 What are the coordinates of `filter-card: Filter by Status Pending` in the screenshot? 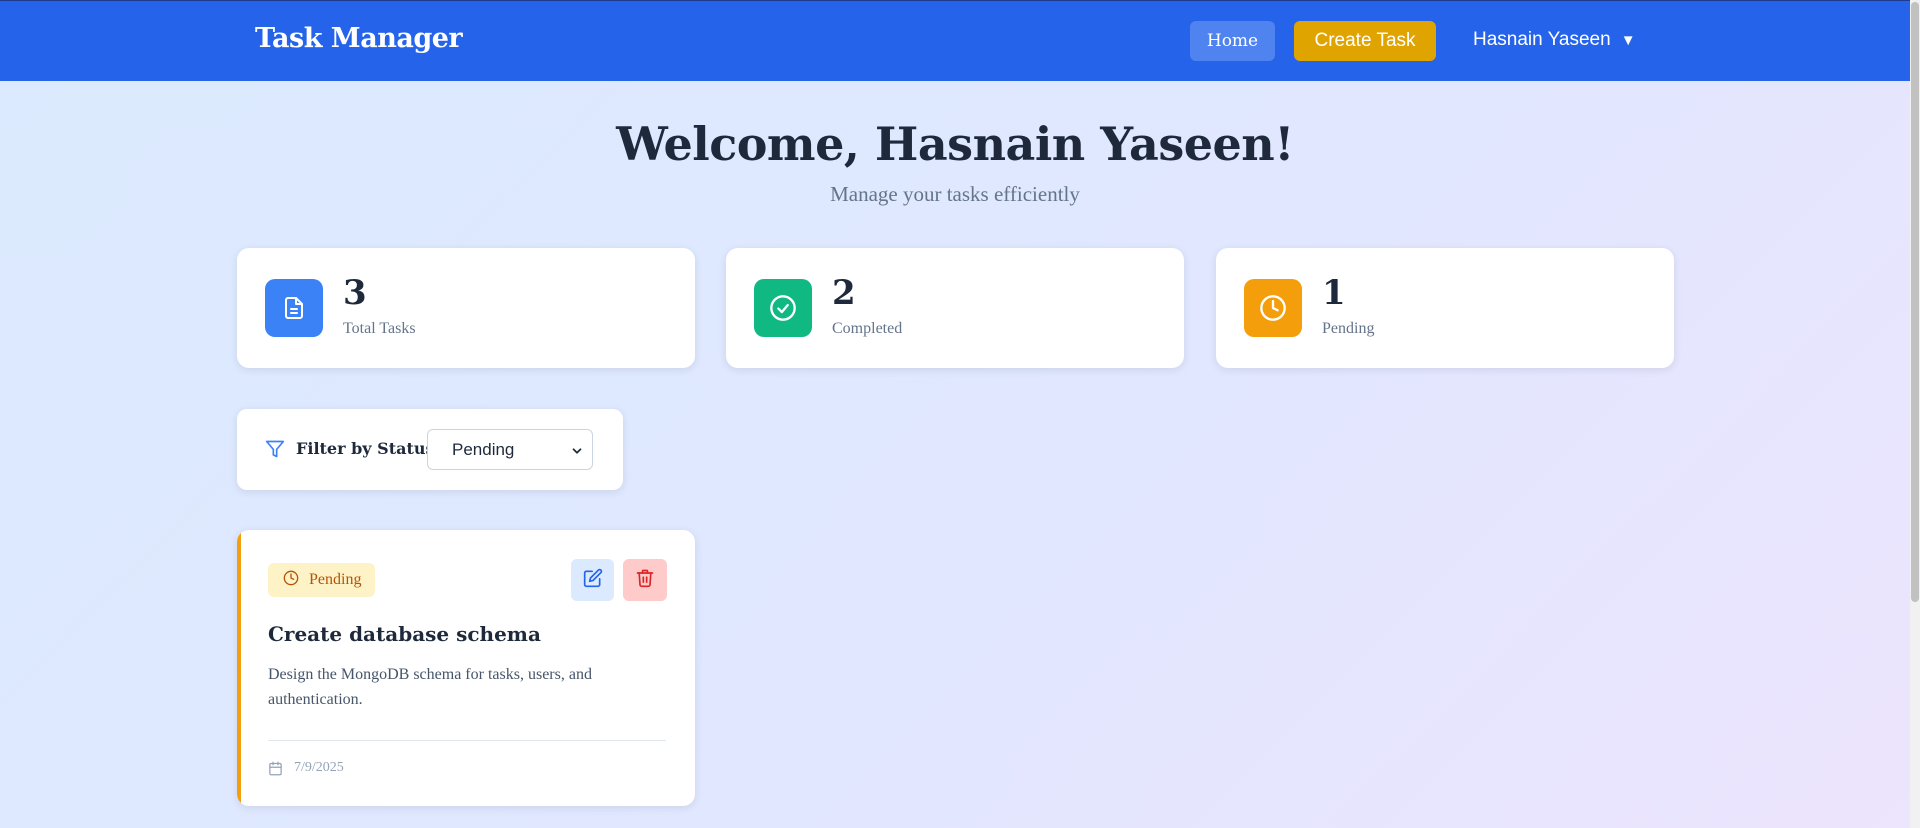 It's located at (430, 449).